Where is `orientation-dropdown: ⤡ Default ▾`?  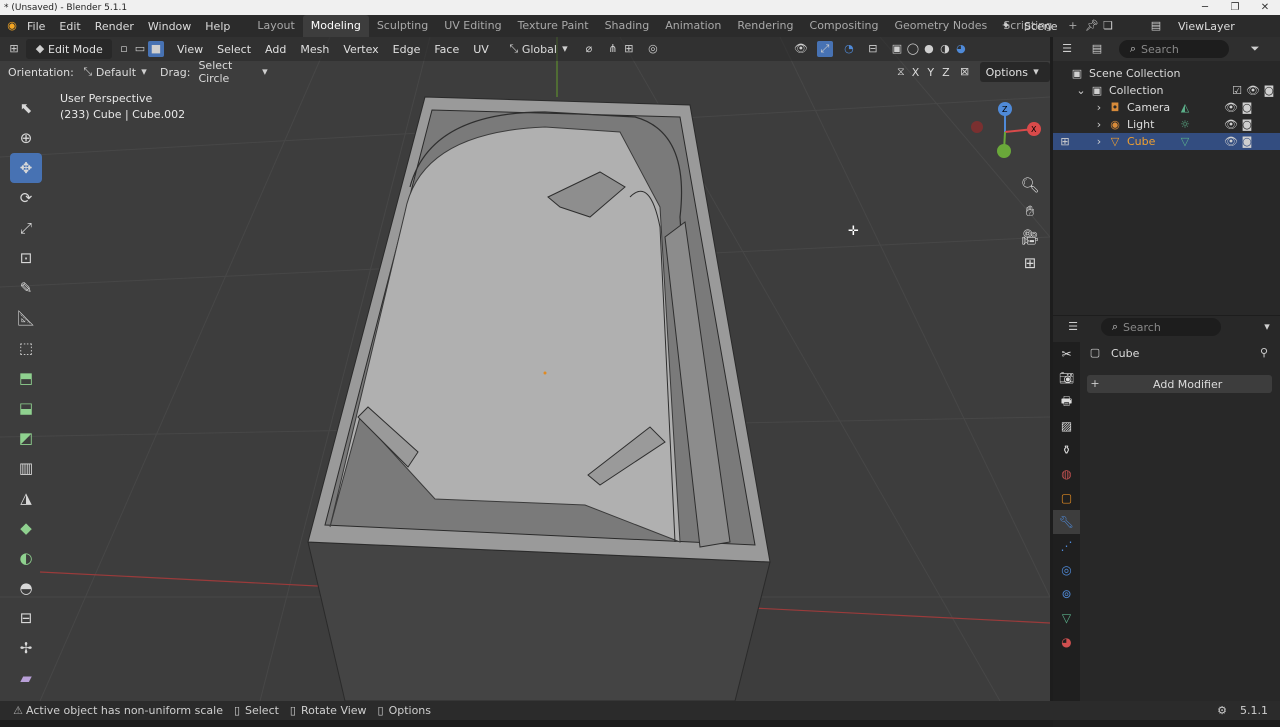
orientation-dropdown: ⤡ Default ▾ is located at coordinates (116, 72).